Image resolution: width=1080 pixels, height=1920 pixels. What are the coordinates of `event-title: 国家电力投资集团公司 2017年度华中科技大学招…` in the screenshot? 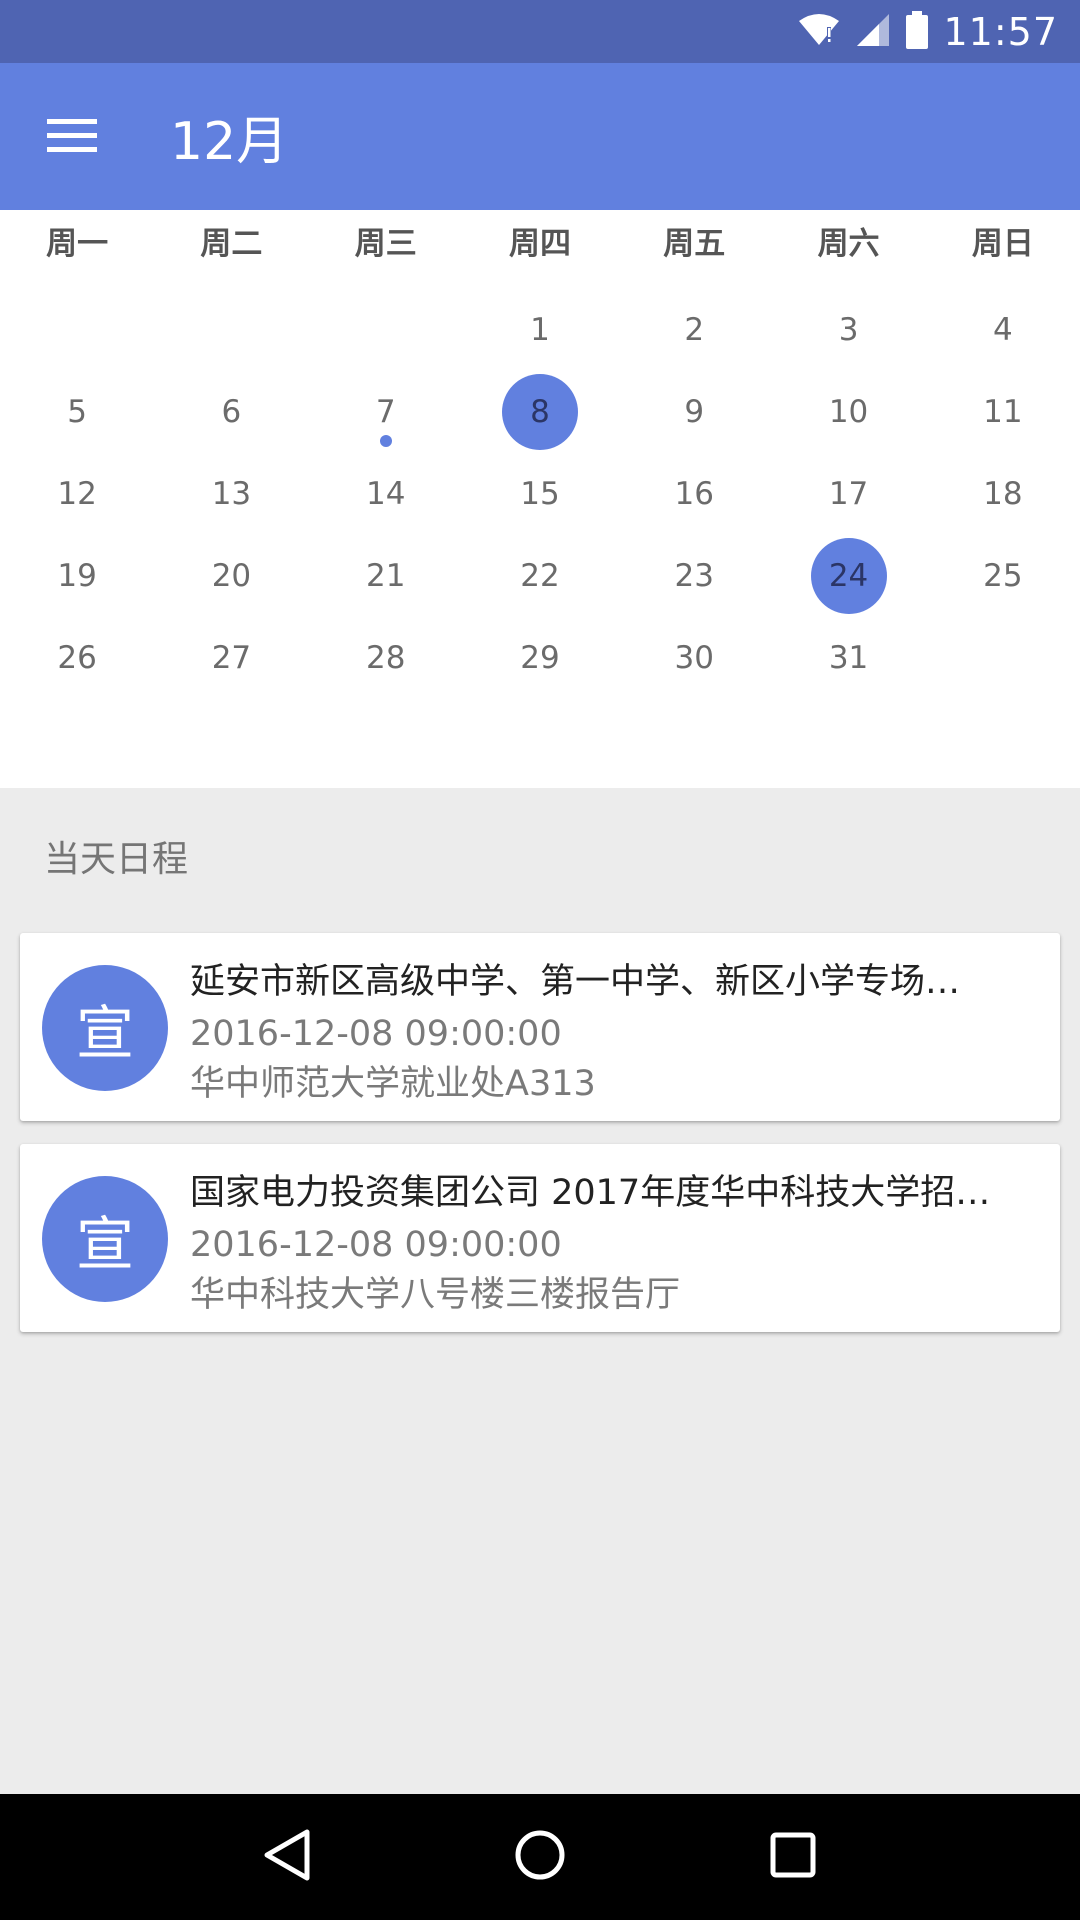 It's located at (590, 1193).